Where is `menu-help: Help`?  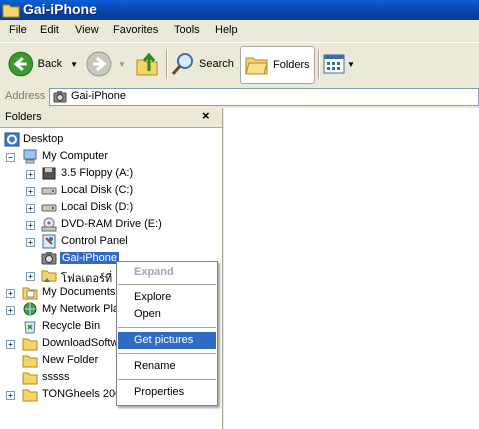 menu-help: Help is located at coordinates (226, 30).